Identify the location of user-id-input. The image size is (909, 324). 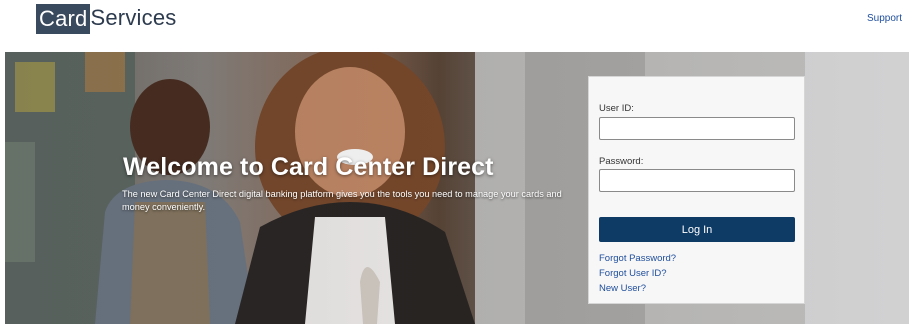
(697, 128).